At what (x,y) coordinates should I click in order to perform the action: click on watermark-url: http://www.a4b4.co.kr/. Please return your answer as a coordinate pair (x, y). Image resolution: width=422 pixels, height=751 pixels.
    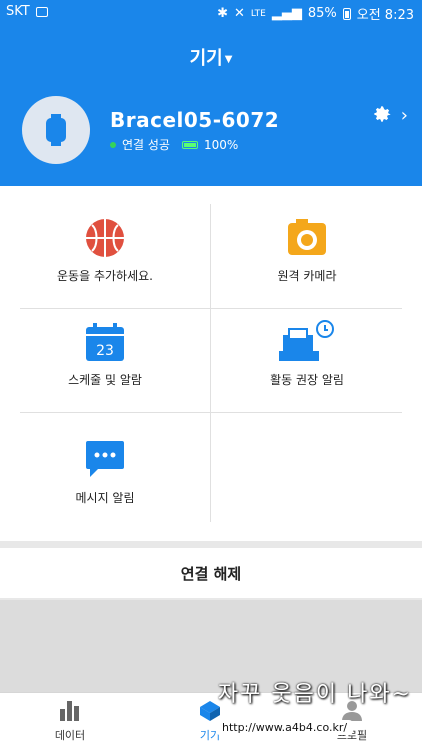
    Looking at the image, I should click on (285, 727).